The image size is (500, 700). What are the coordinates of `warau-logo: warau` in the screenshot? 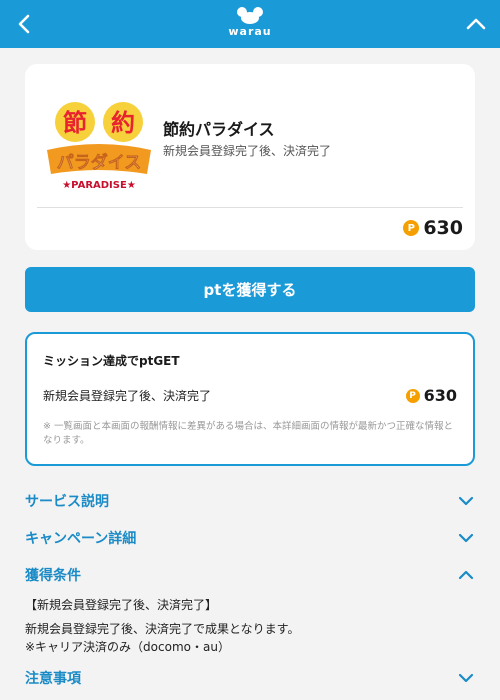 It's located at (250, 24).